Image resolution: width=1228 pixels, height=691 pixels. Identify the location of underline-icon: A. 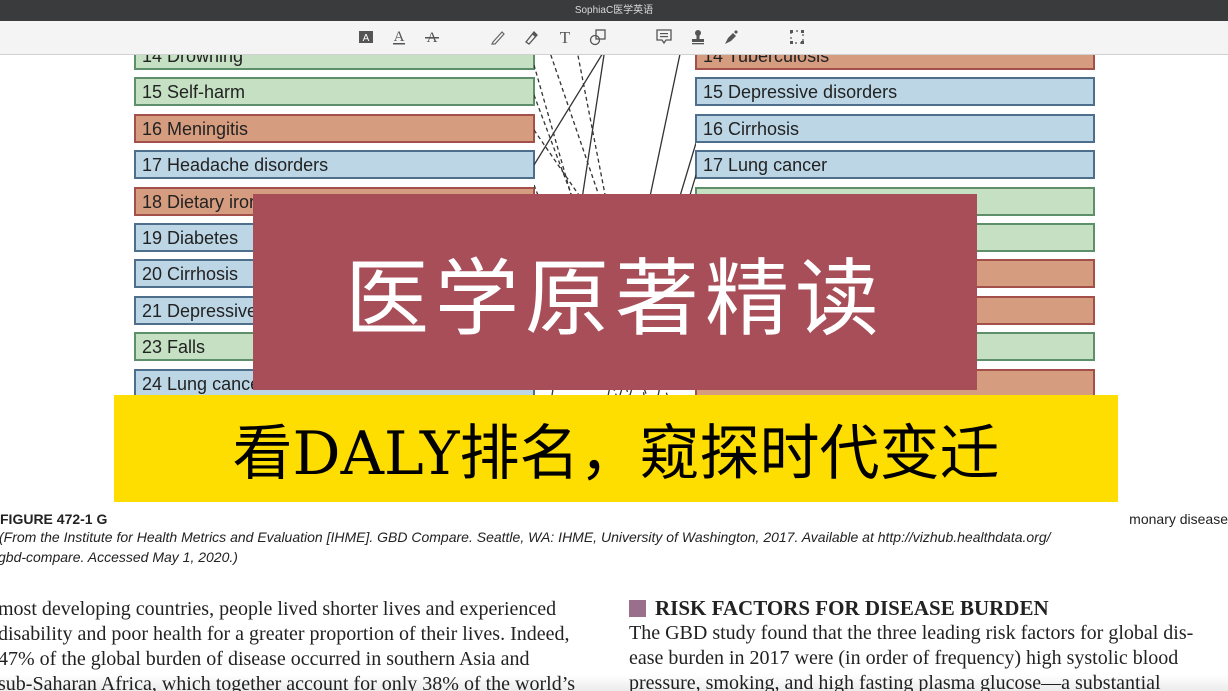
(399, 37).